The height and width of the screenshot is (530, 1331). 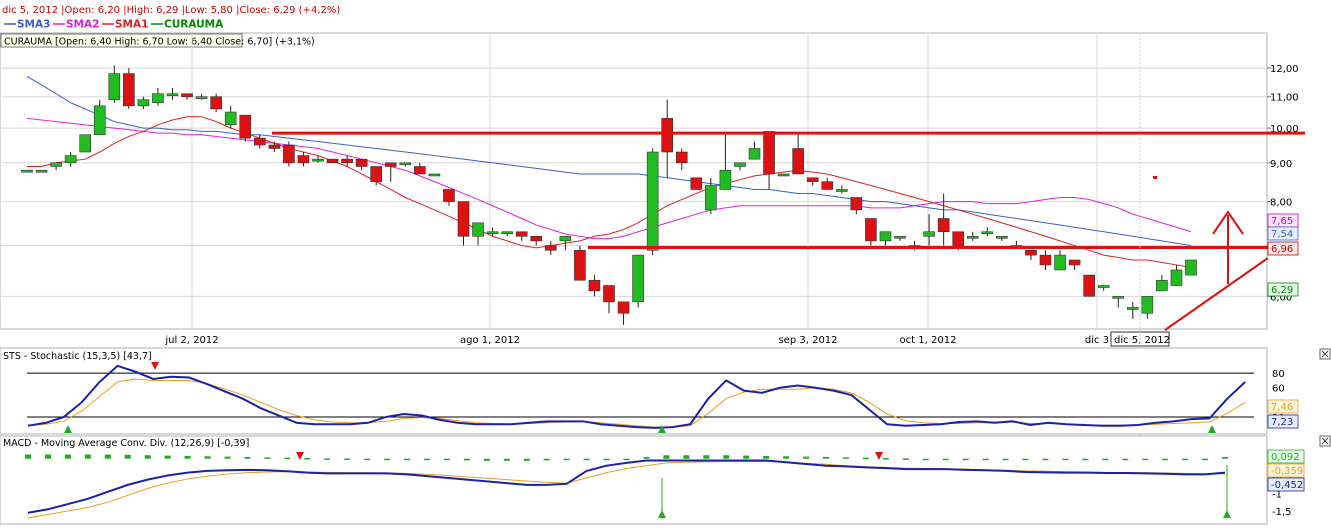 I want to click on price-right-label: 6,96, so click(x=1282, y=249).